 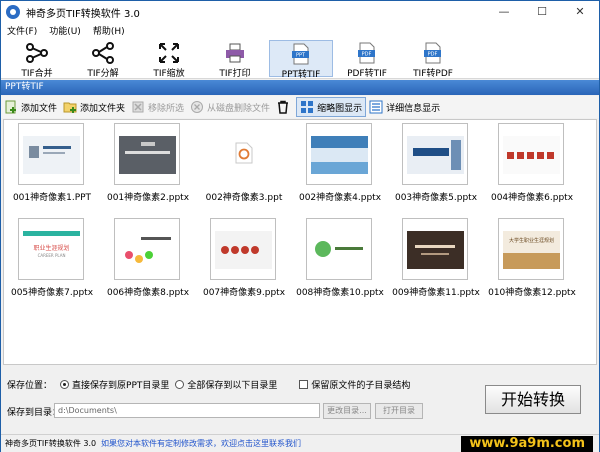 I want to click on slide-subtitle: CAREER PLAN, so click(x=51, y=255).